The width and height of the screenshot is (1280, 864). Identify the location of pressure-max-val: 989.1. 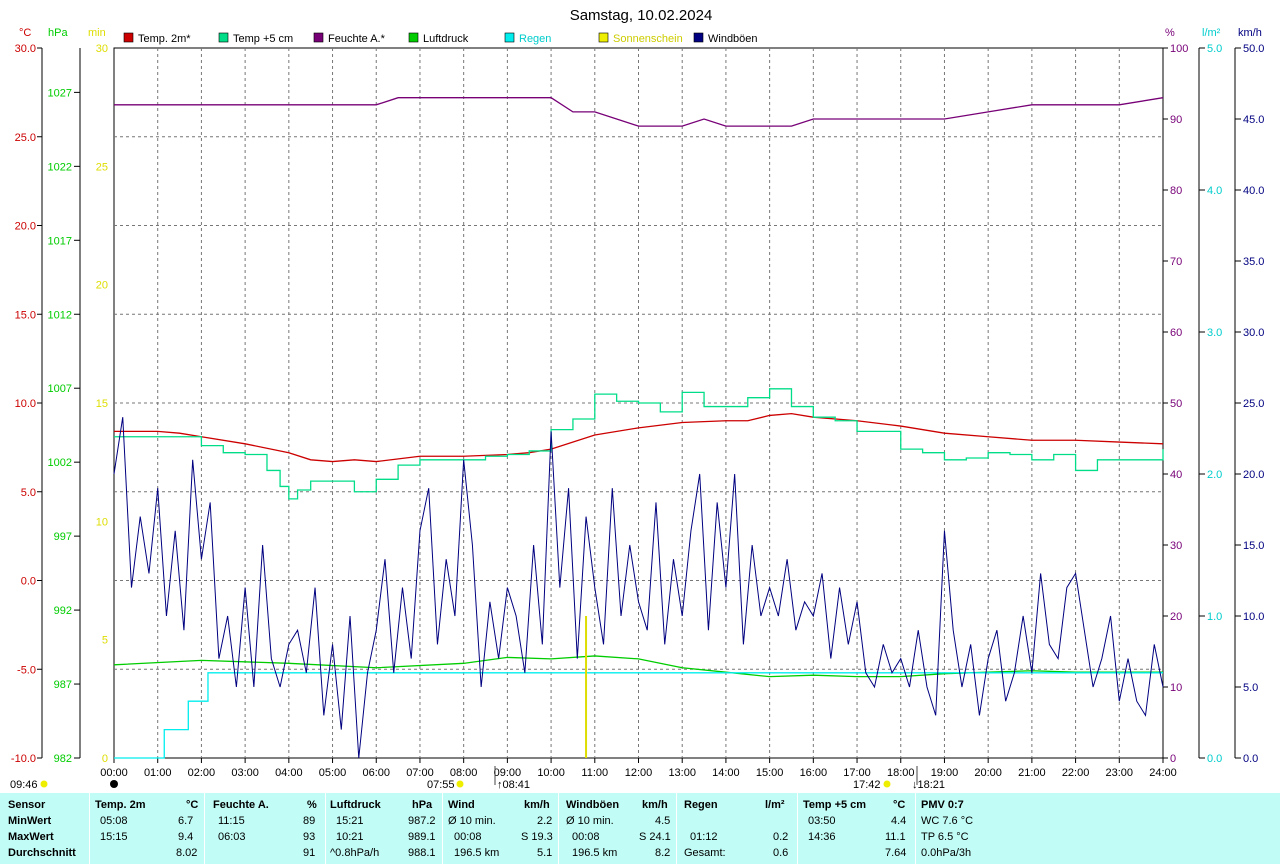
(422, 837).